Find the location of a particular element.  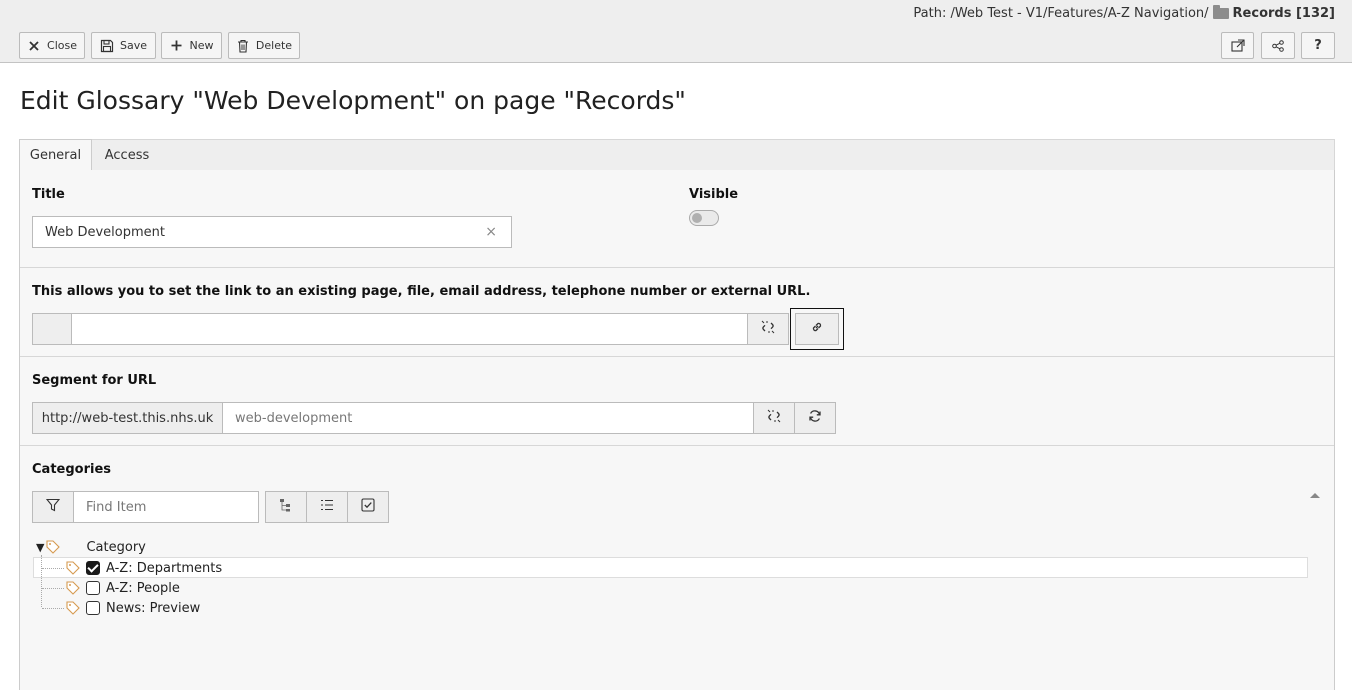

close-button: Close is located at coordinates (52, 45).